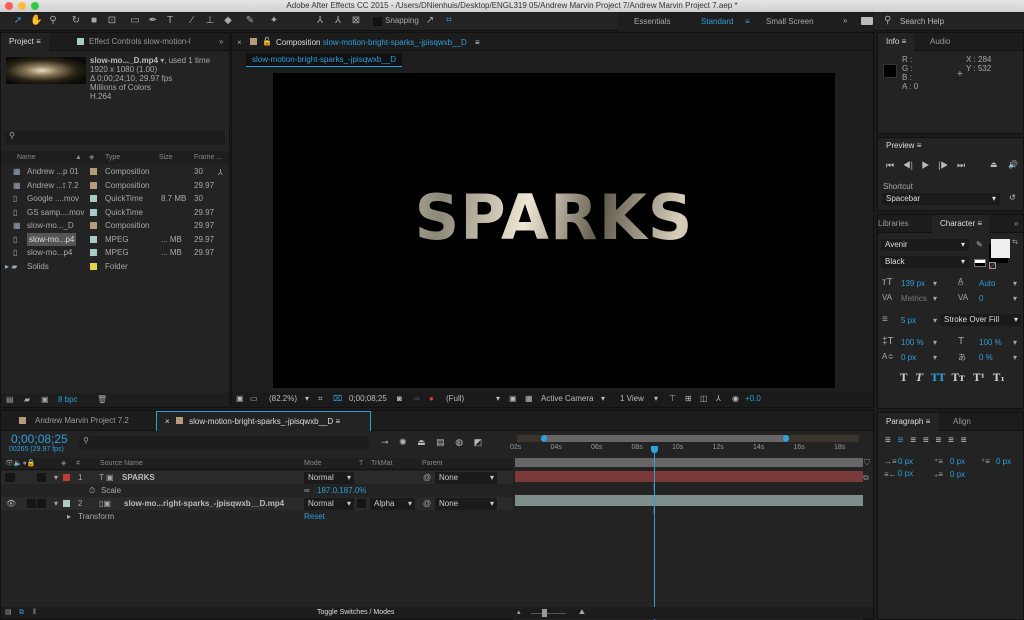  What do you see at coordinates (922, 21) in the screenshot?
I see `search-help-input: Search Help` at bounding box center [922, 21].